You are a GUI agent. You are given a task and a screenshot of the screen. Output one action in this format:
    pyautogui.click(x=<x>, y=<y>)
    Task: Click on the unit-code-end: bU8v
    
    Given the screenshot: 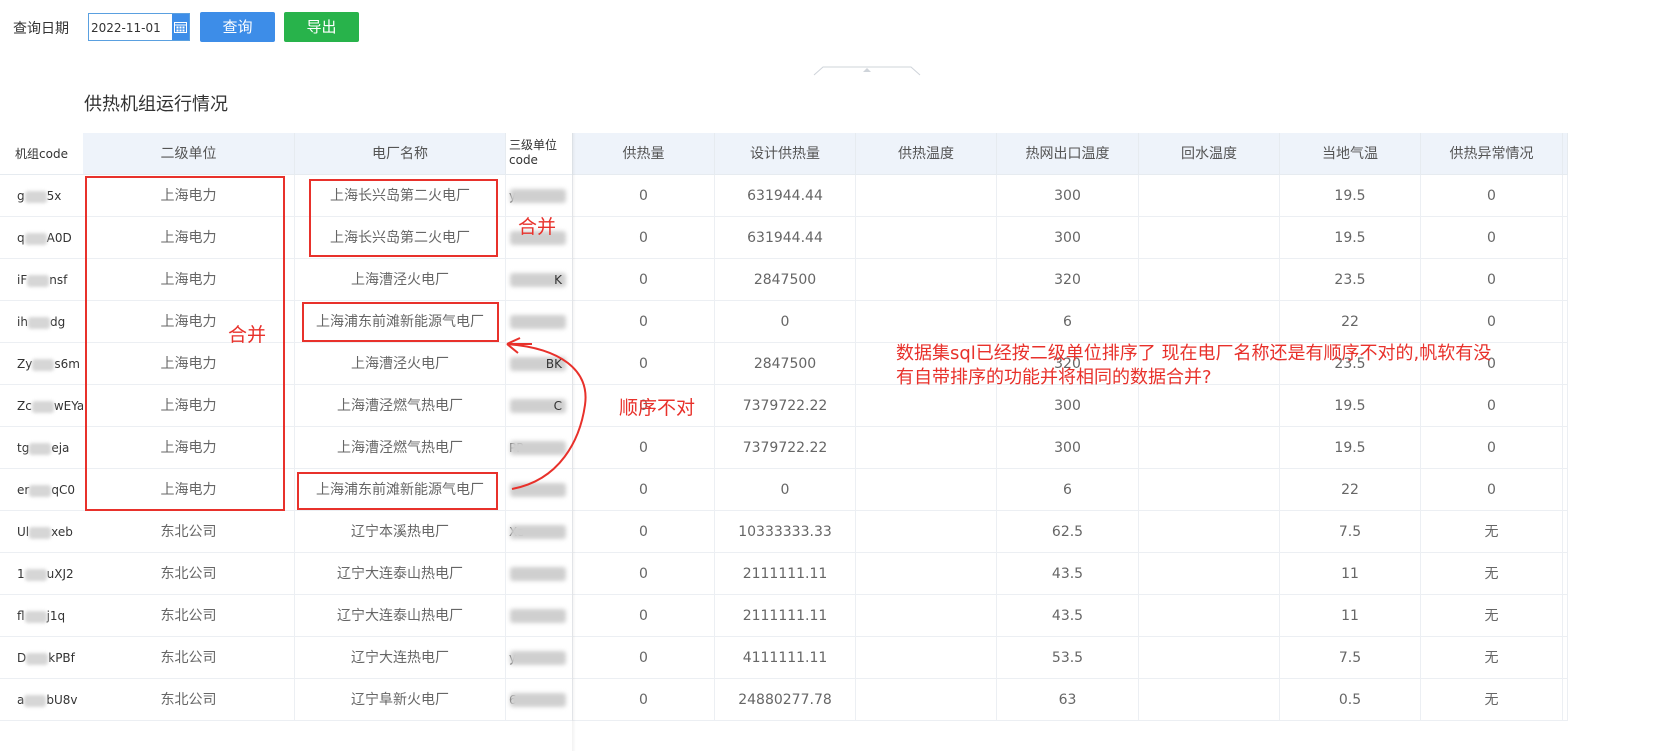 What is the action you would take?
    pyautogui.click(x=62, y=700)
    